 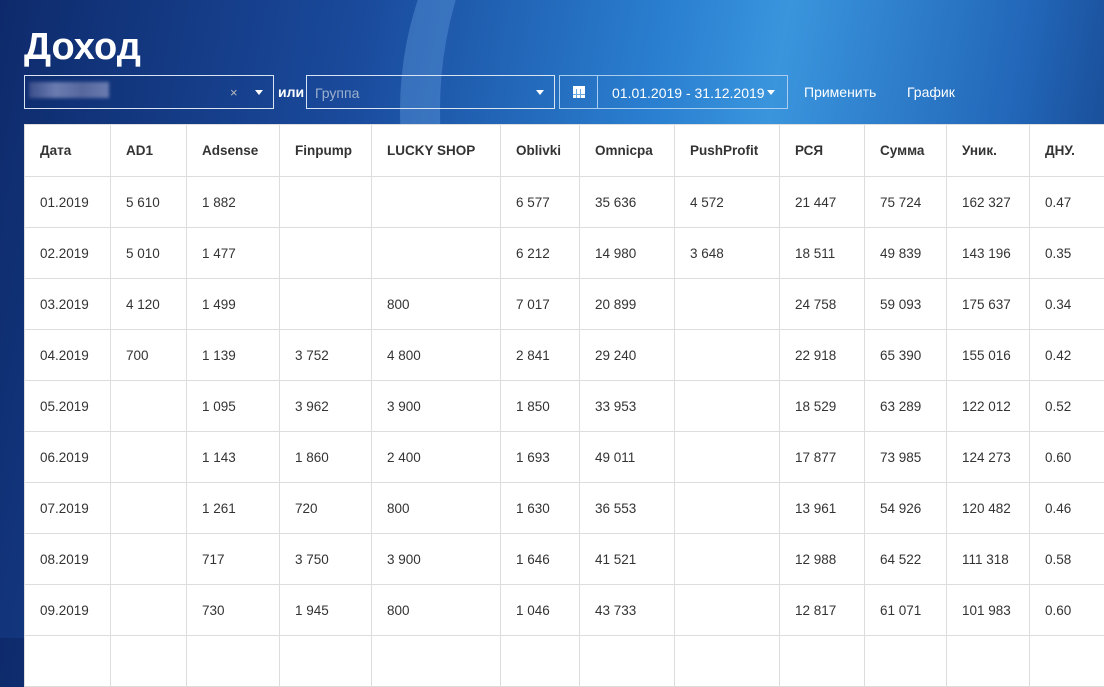 I want to click on table-cell: 13 961, so click(x=822, y=508).